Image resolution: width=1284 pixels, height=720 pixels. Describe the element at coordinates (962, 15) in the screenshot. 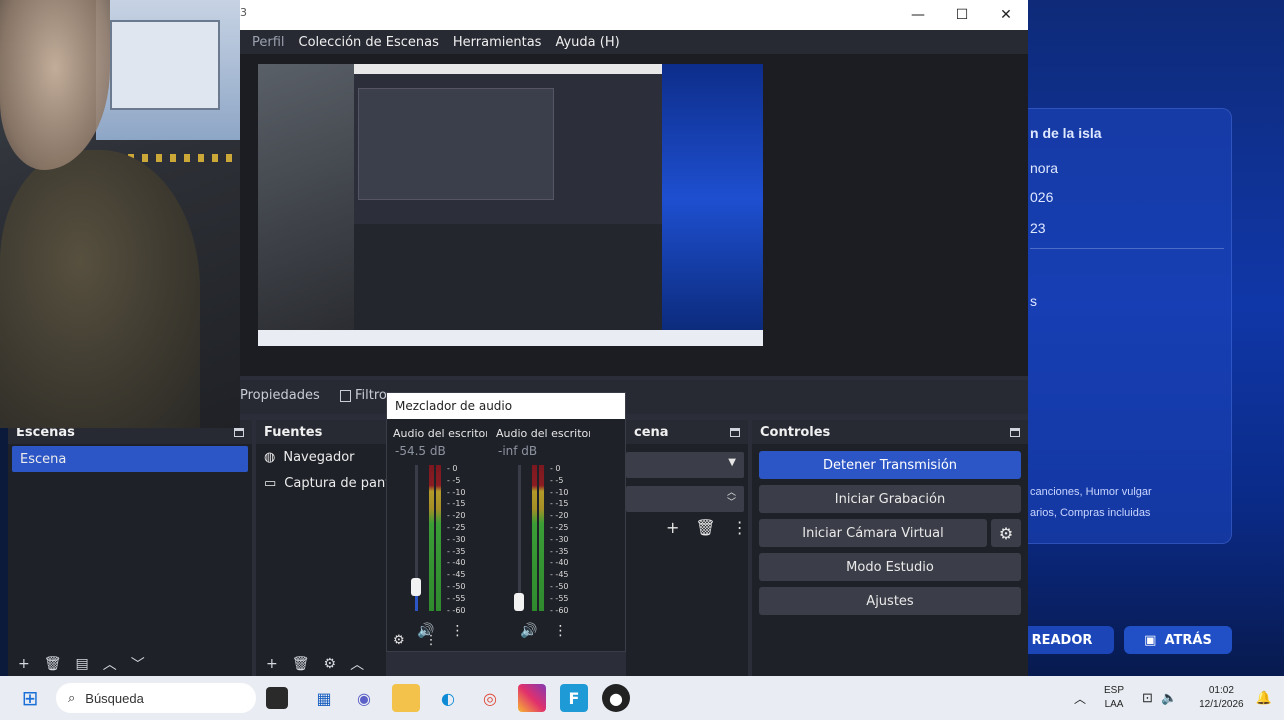

I see `maximize-icon: ☐` at that location.